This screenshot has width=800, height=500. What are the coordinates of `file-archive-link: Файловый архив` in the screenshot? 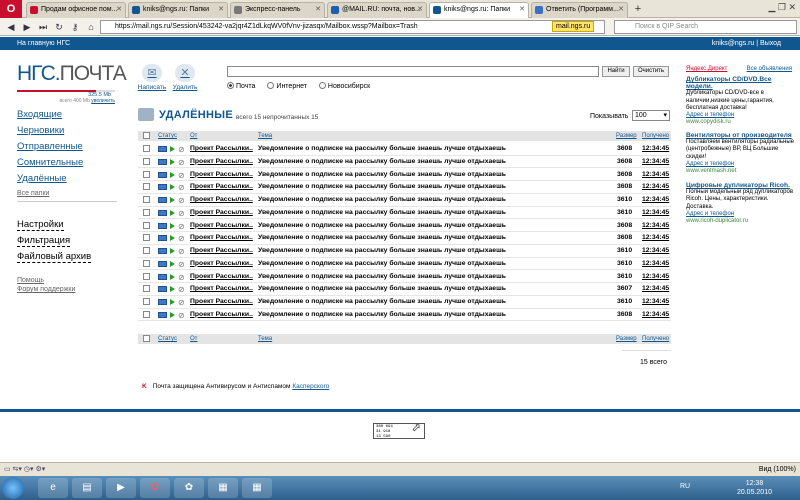 It's located at (54, 257).